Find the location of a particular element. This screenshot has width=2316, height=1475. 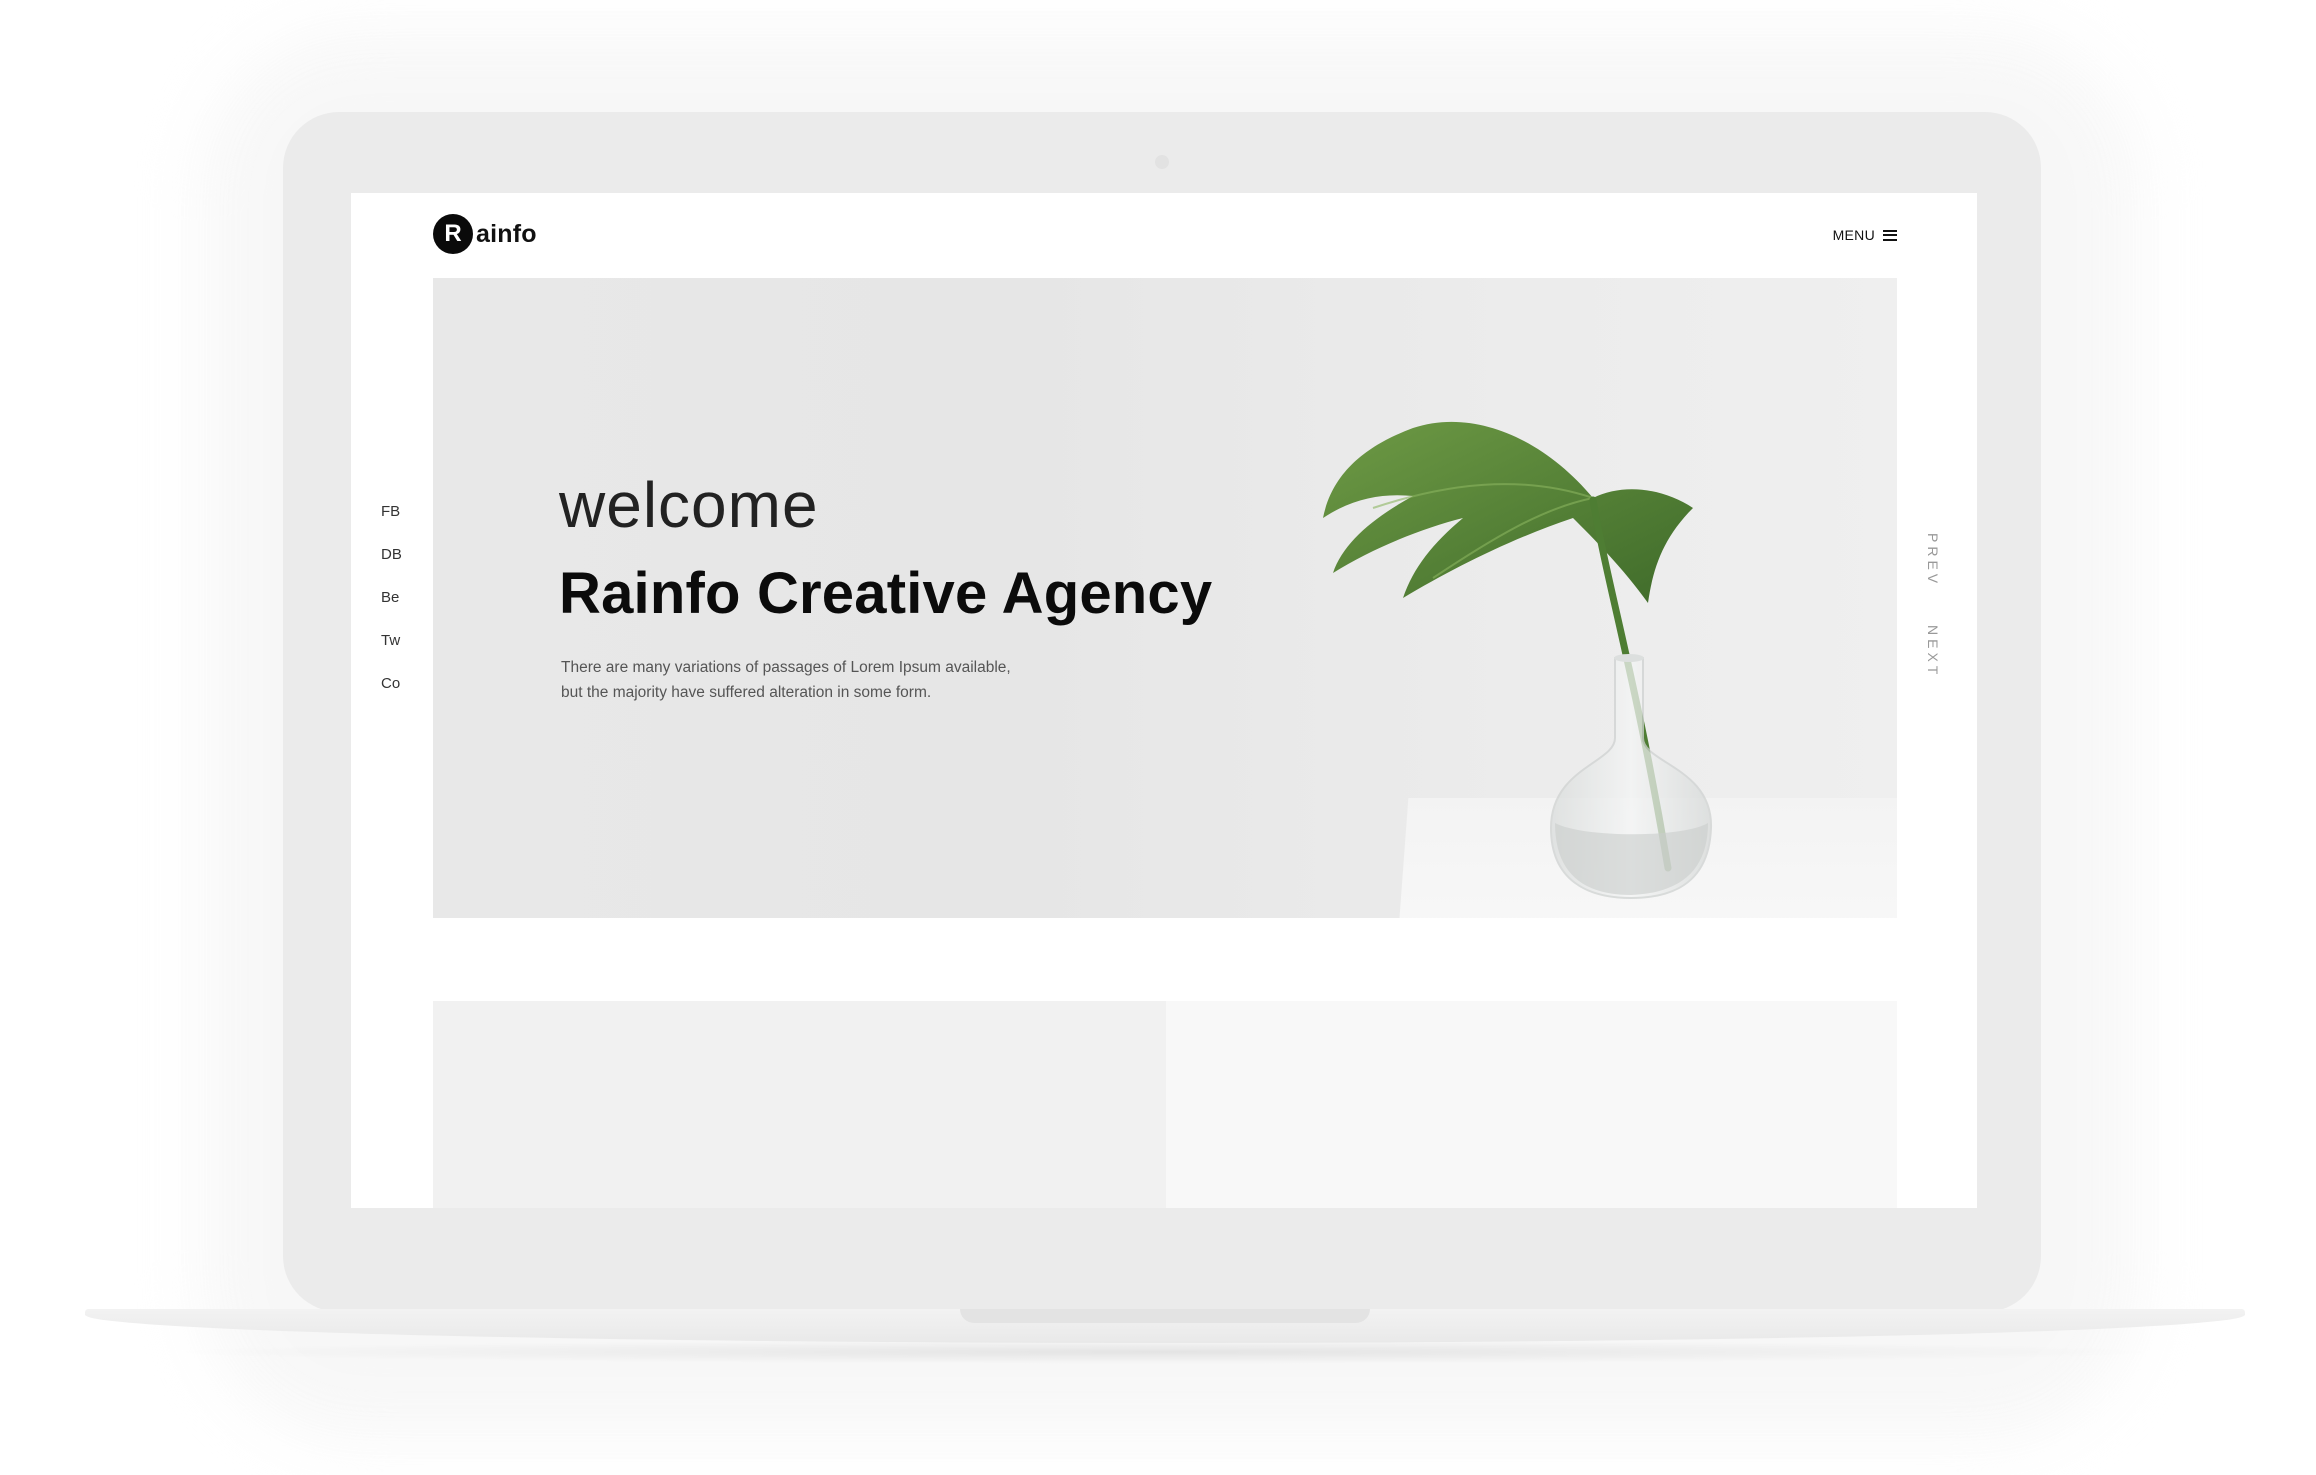

social-link-db: DB is located at coordinates (391, 566).